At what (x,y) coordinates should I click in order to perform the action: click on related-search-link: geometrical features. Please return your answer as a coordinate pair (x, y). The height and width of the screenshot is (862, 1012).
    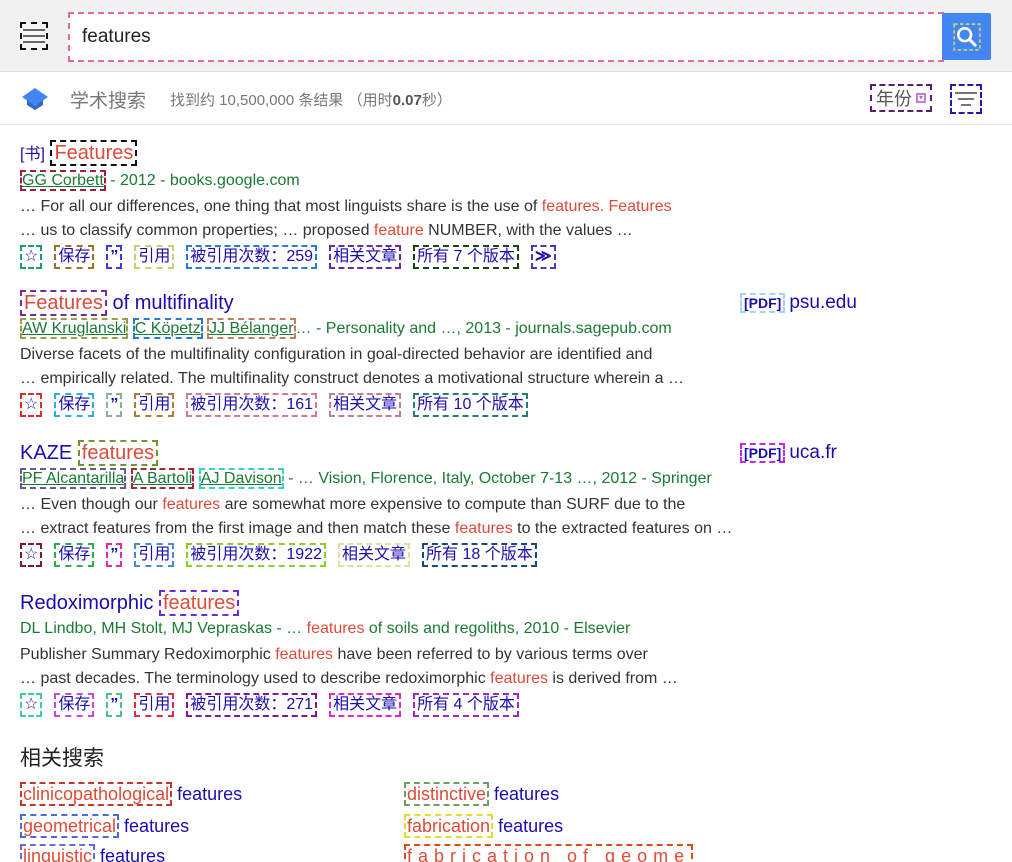
    Looking at the image, I should click on (104, 826).